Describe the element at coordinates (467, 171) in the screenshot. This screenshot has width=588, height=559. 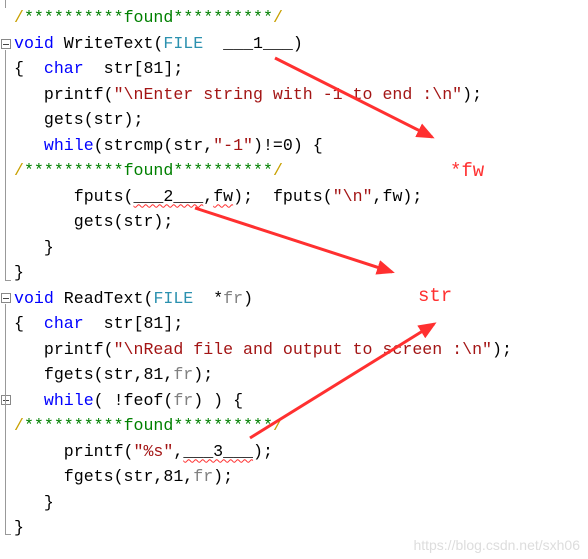
I see `answer-1-label: *fw` at that location.